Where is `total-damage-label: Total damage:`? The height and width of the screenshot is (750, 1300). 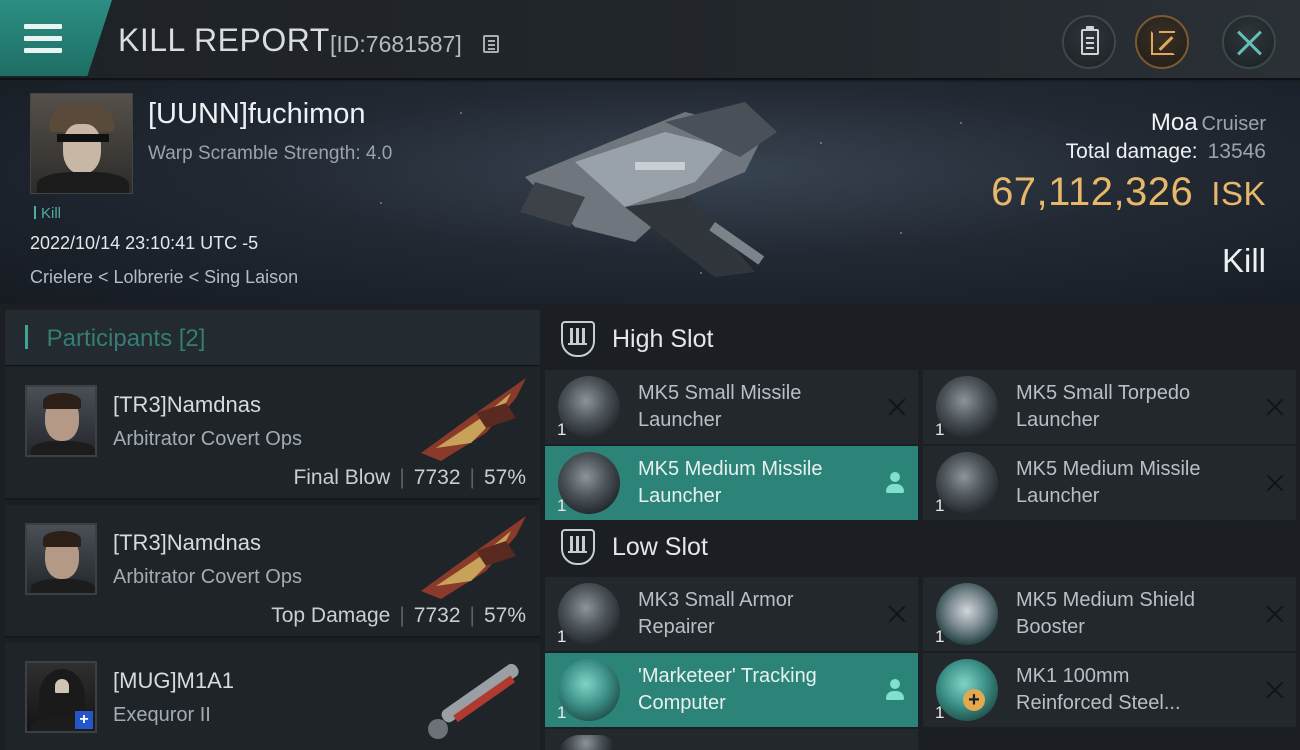 total-damage-label: Total damage: is located at coordinates (1131, 151).